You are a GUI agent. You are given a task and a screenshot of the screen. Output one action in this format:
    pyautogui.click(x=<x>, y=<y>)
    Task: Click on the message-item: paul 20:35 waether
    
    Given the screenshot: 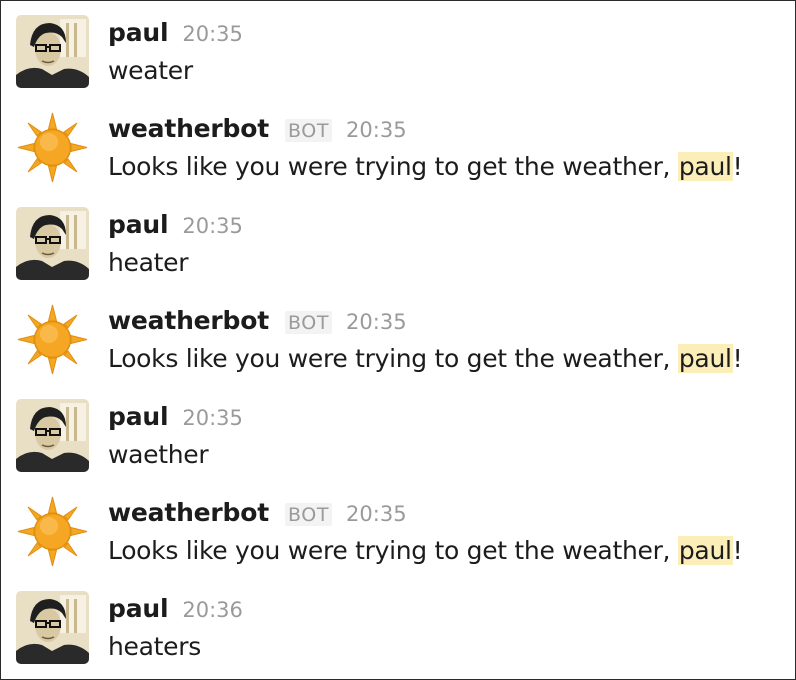 What is the action you would take?
    pyautogui.click(x=398, y=447)
    